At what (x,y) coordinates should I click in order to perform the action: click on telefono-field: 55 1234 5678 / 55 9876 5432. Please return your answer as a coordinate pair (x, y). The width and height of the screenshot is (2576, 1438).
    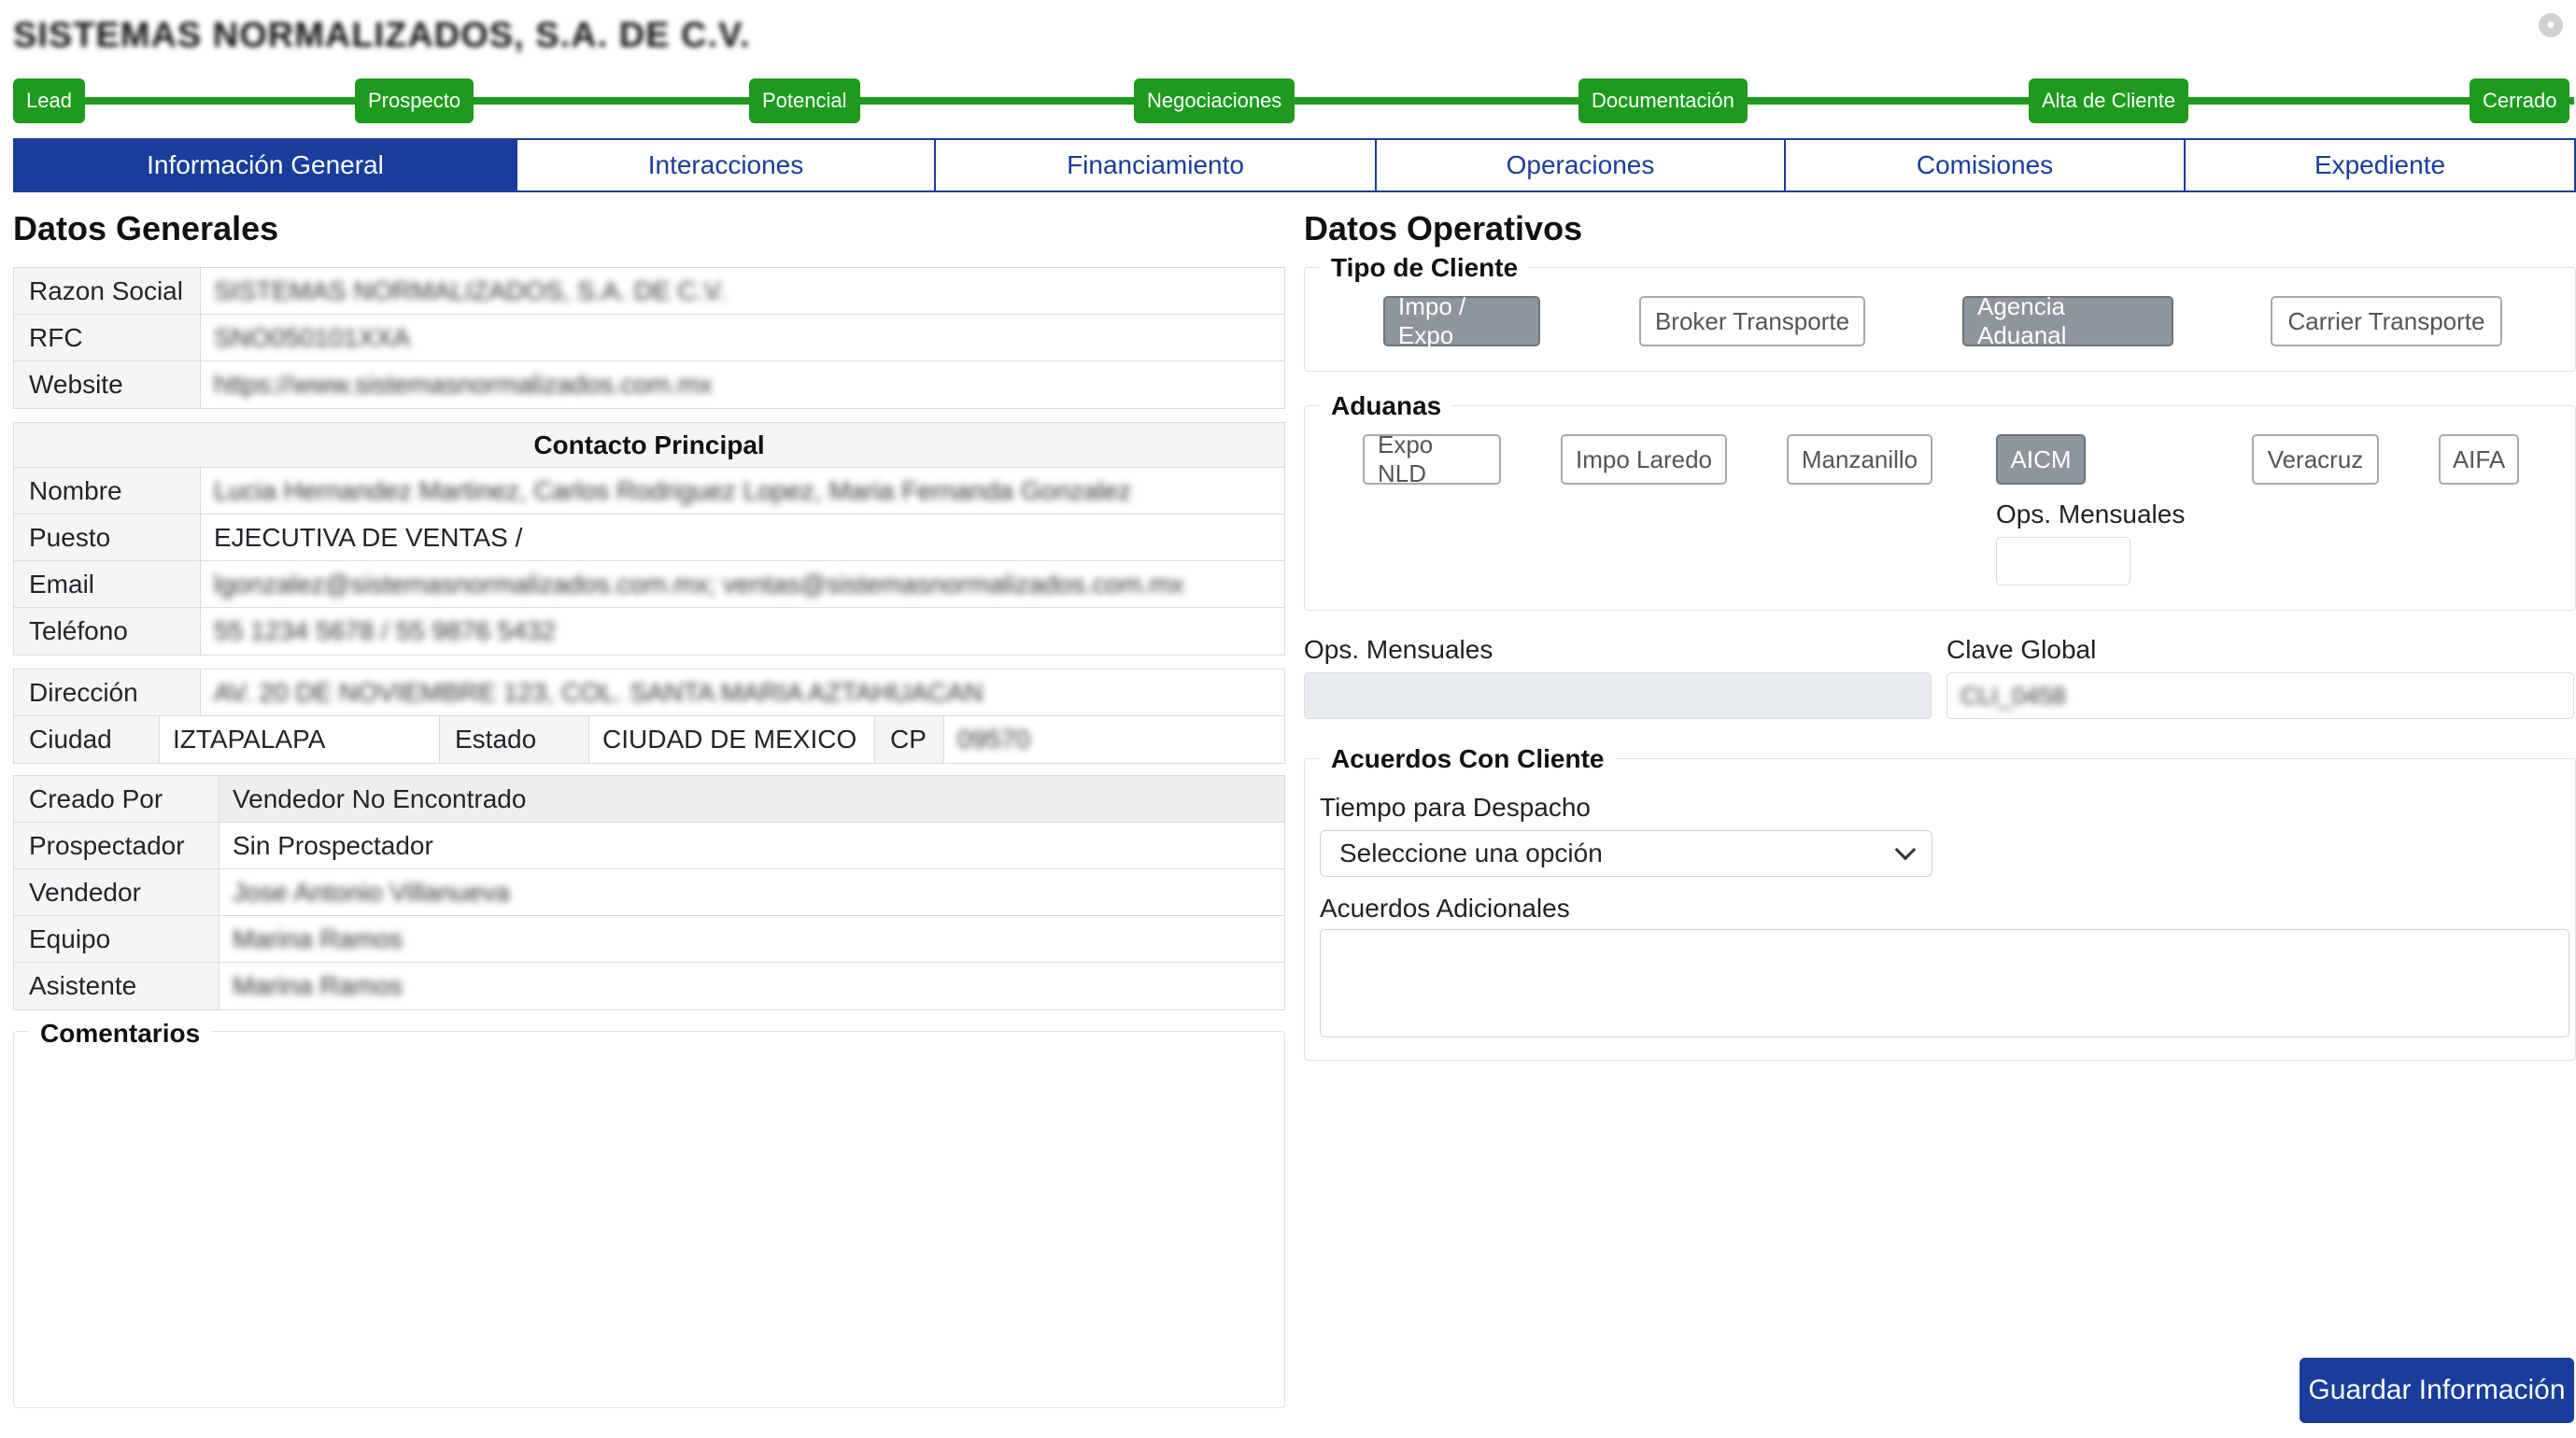
    Looking at the image, I should click on (742, 631).